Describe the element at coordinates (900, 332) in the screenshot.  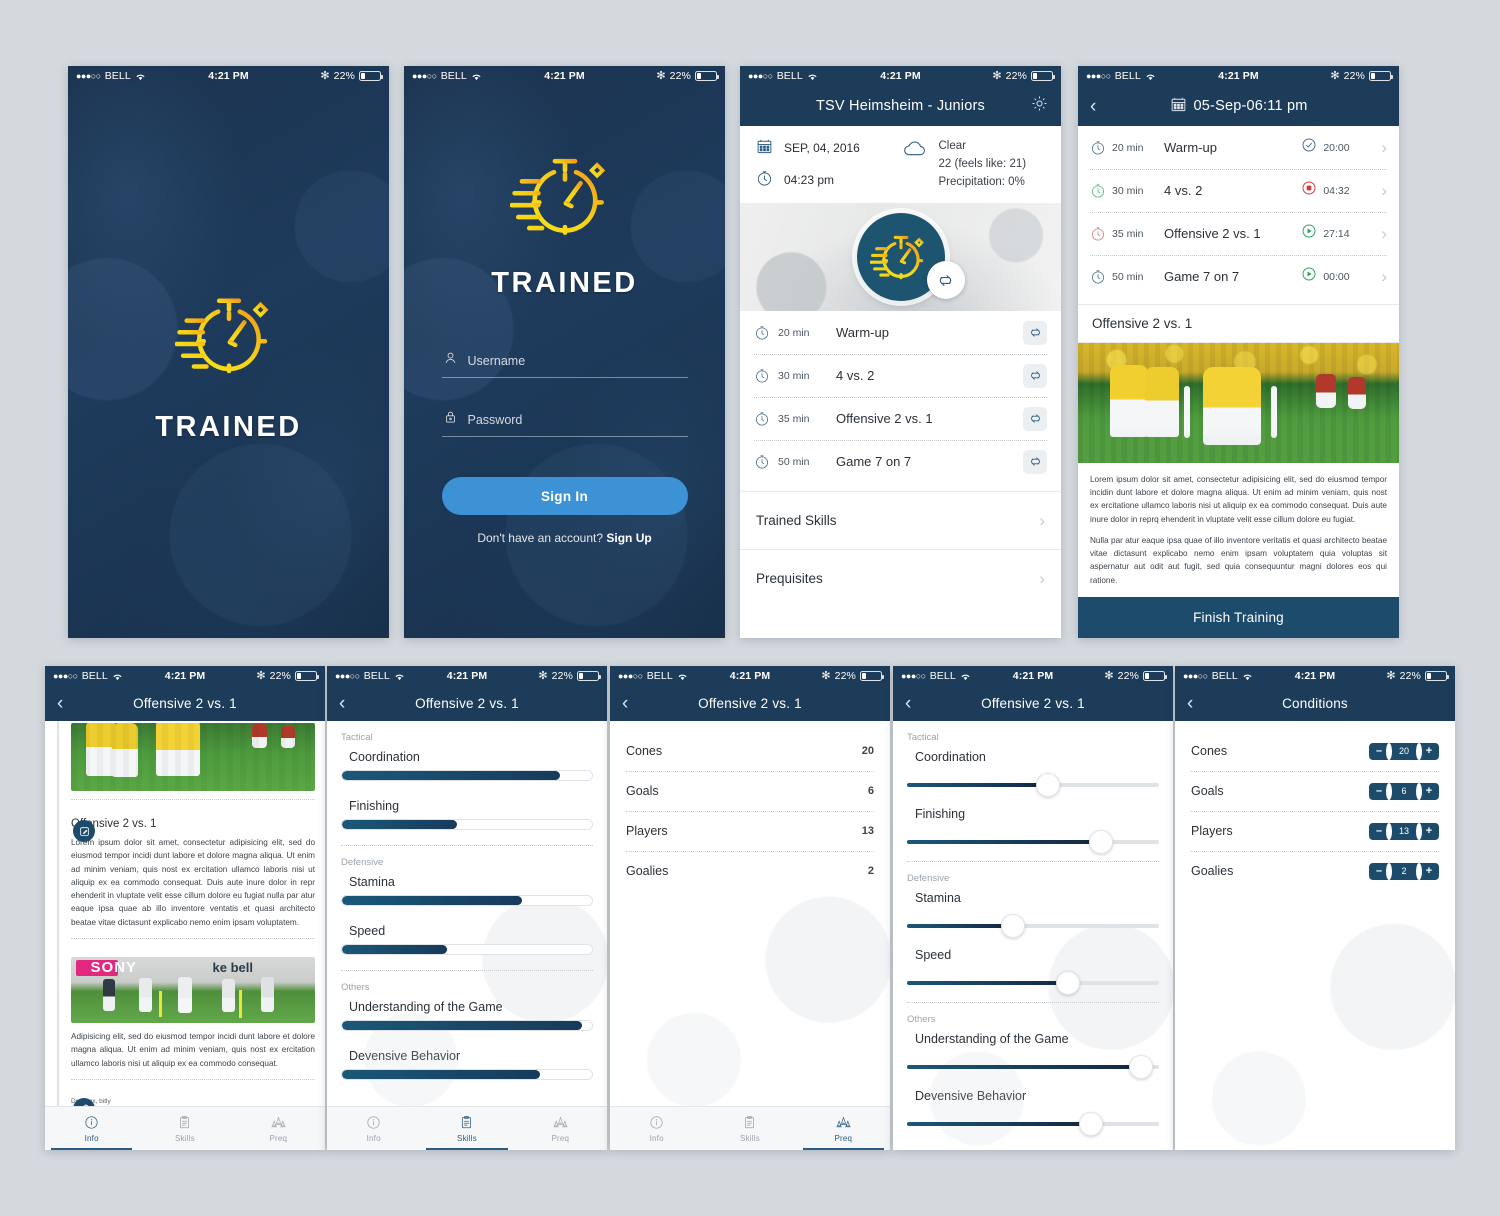
I see `exercise-row: 20 min Warm-up` at that location.